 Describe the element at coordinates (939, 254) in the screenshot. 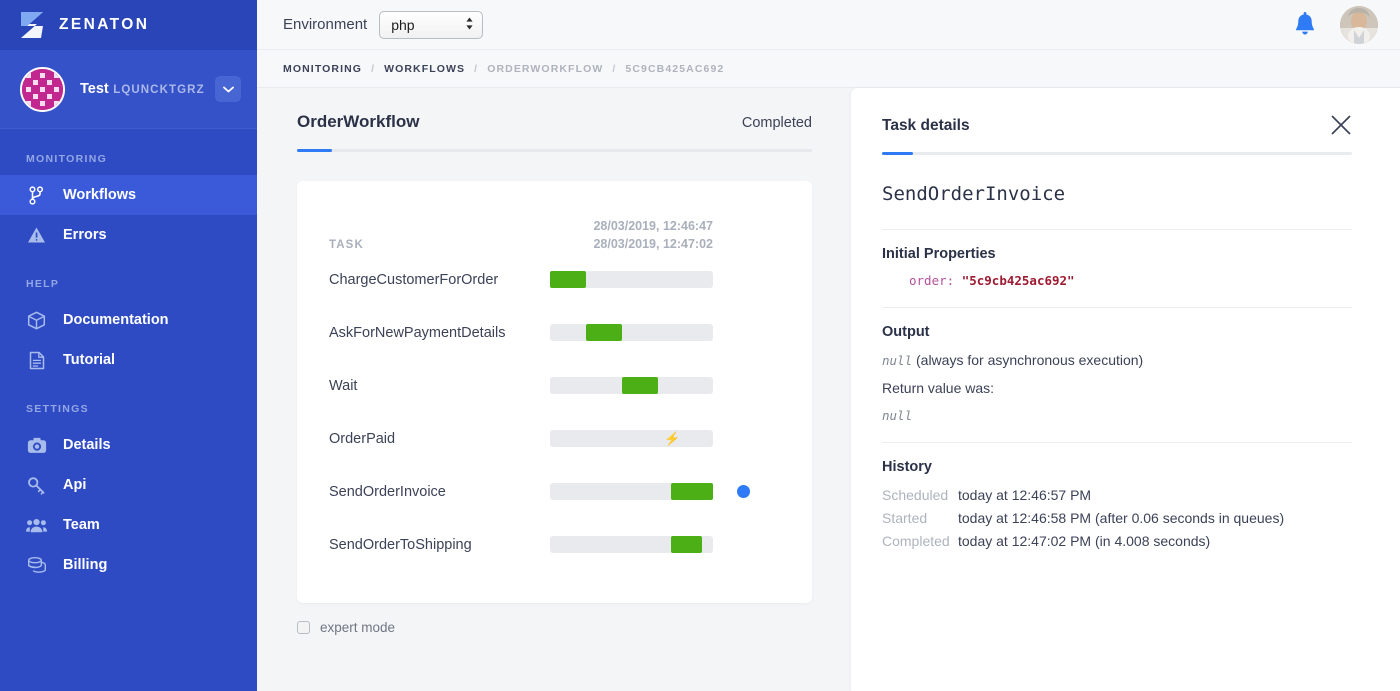

I see `initial-properties-title: Initial Properties` at that location.